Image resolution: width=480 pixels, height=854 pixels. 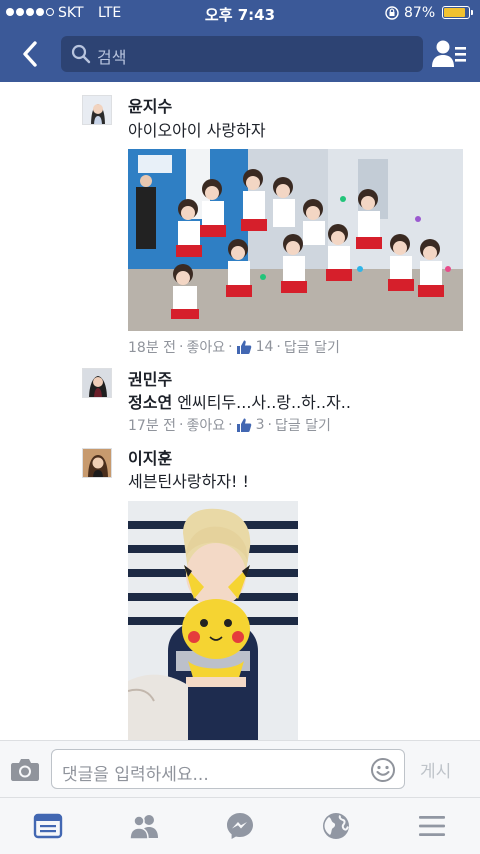 I want to click on back-button, so click(x=30, y=54).